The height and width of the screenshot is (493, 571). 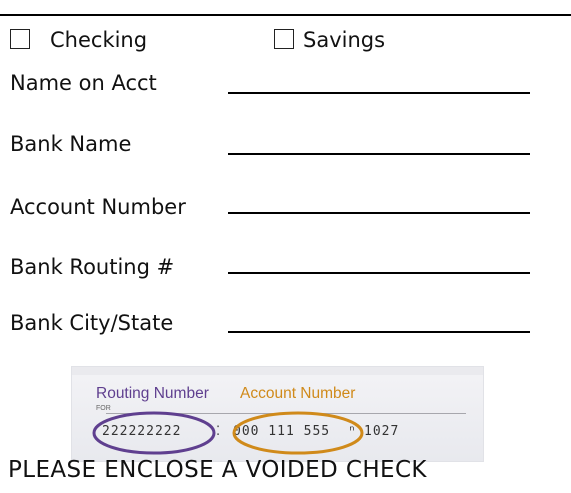 I want to click on savings-checkbox, so click(x=284, y=39).